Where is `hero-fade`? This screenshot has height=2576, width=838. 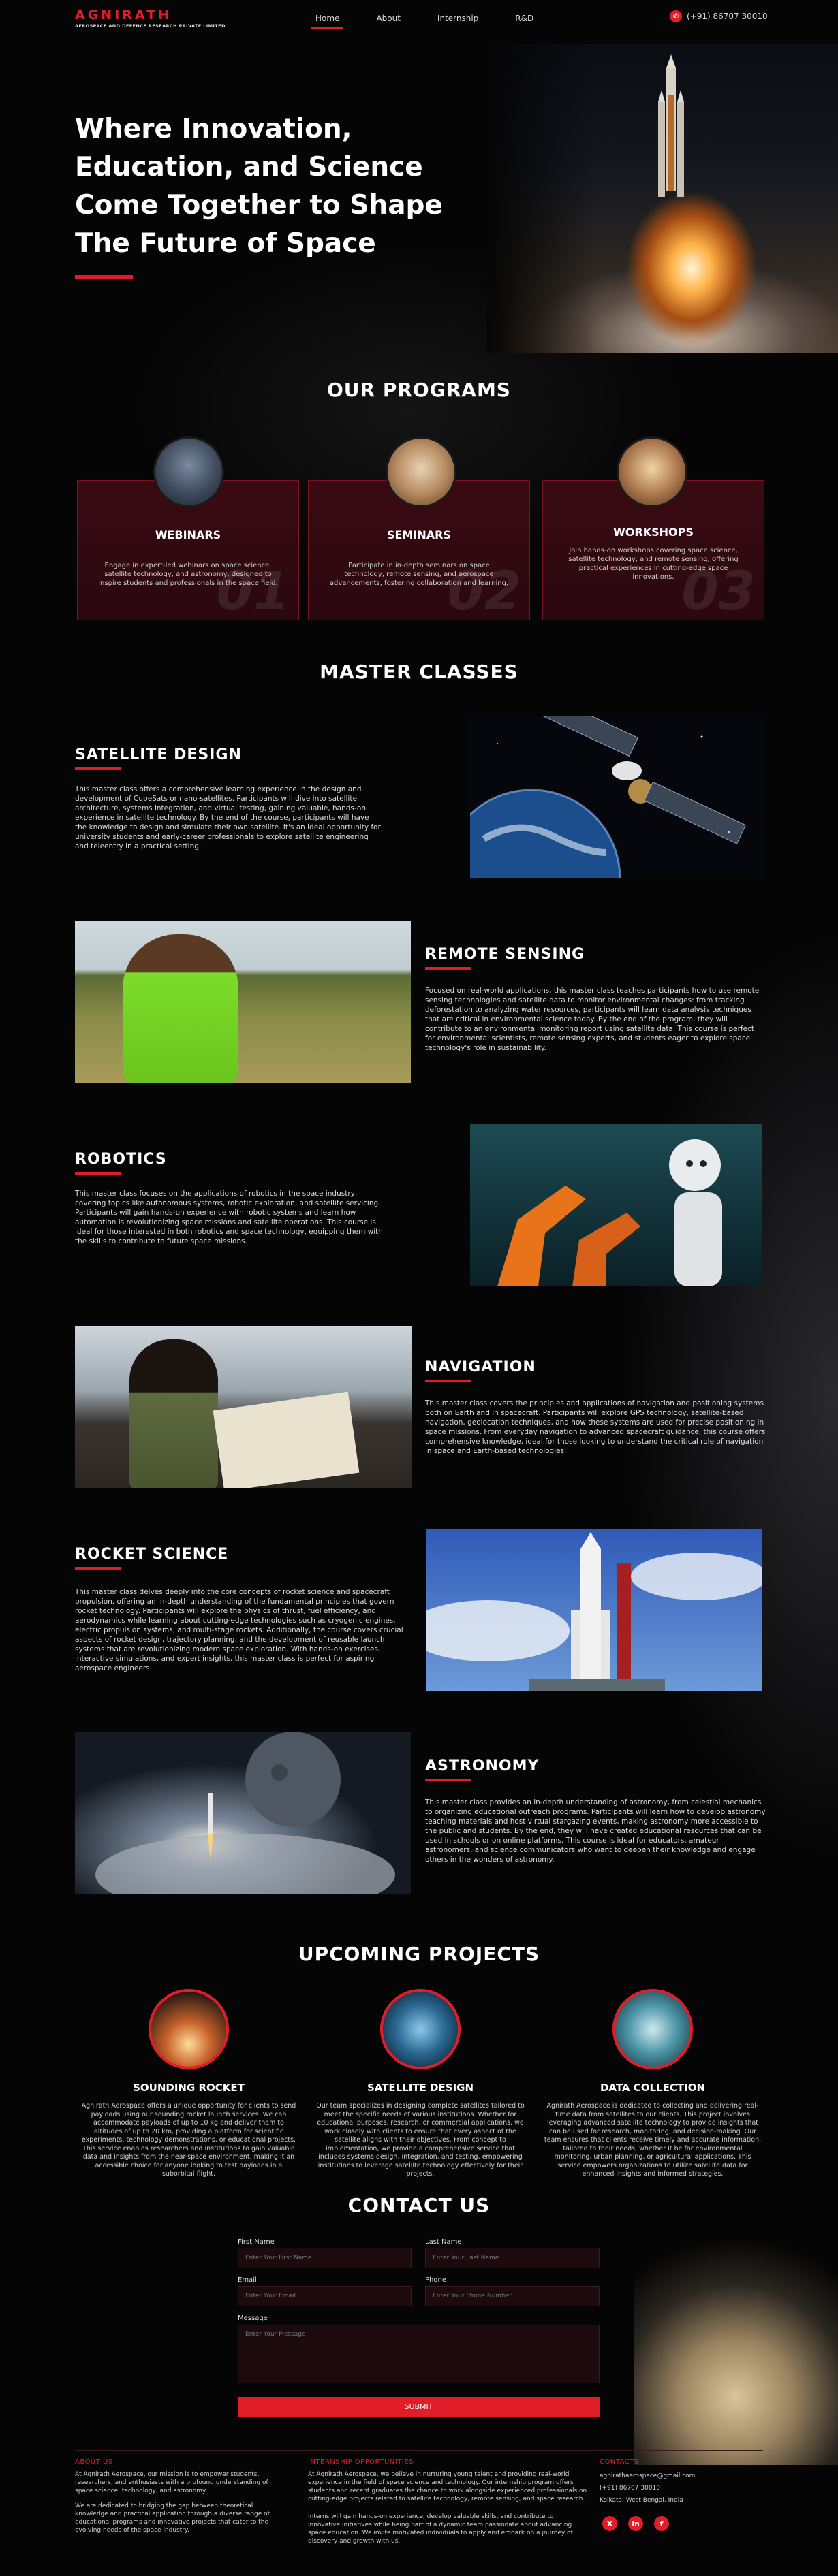
hero-fade is located at coordinates (541, 198).